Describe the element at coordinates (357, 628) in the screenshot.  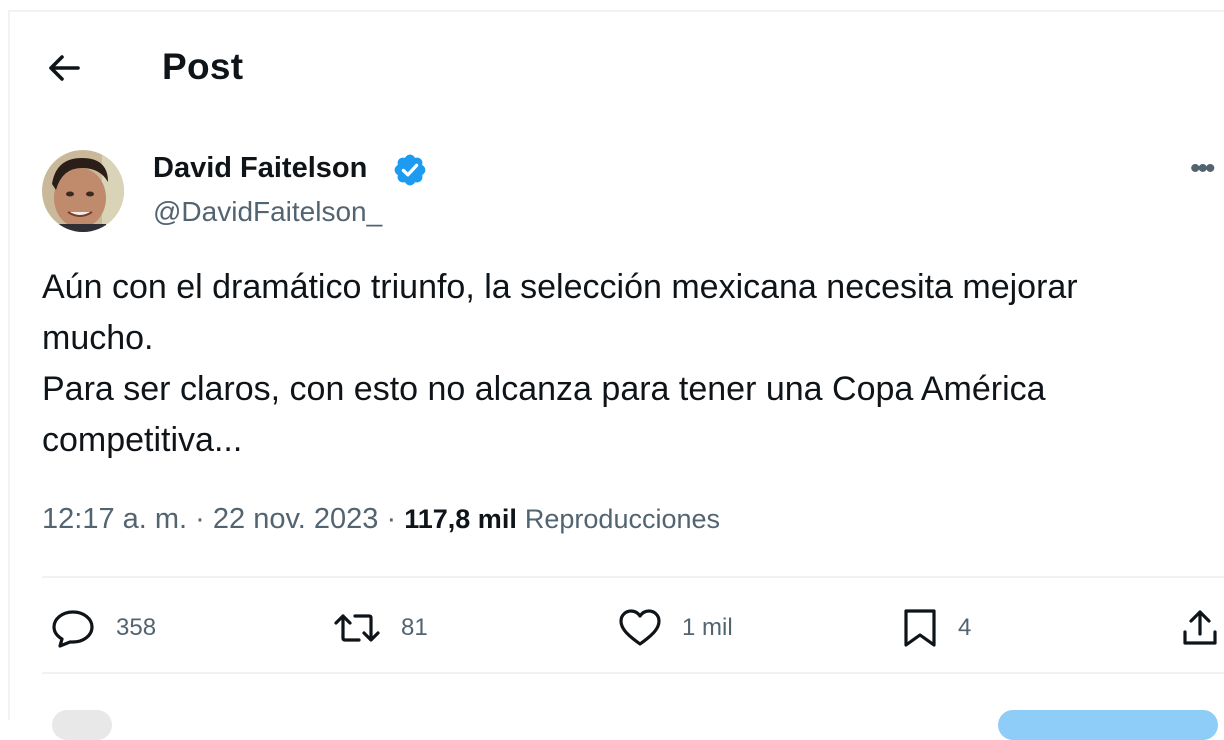
I see `repost-icon` at that location.